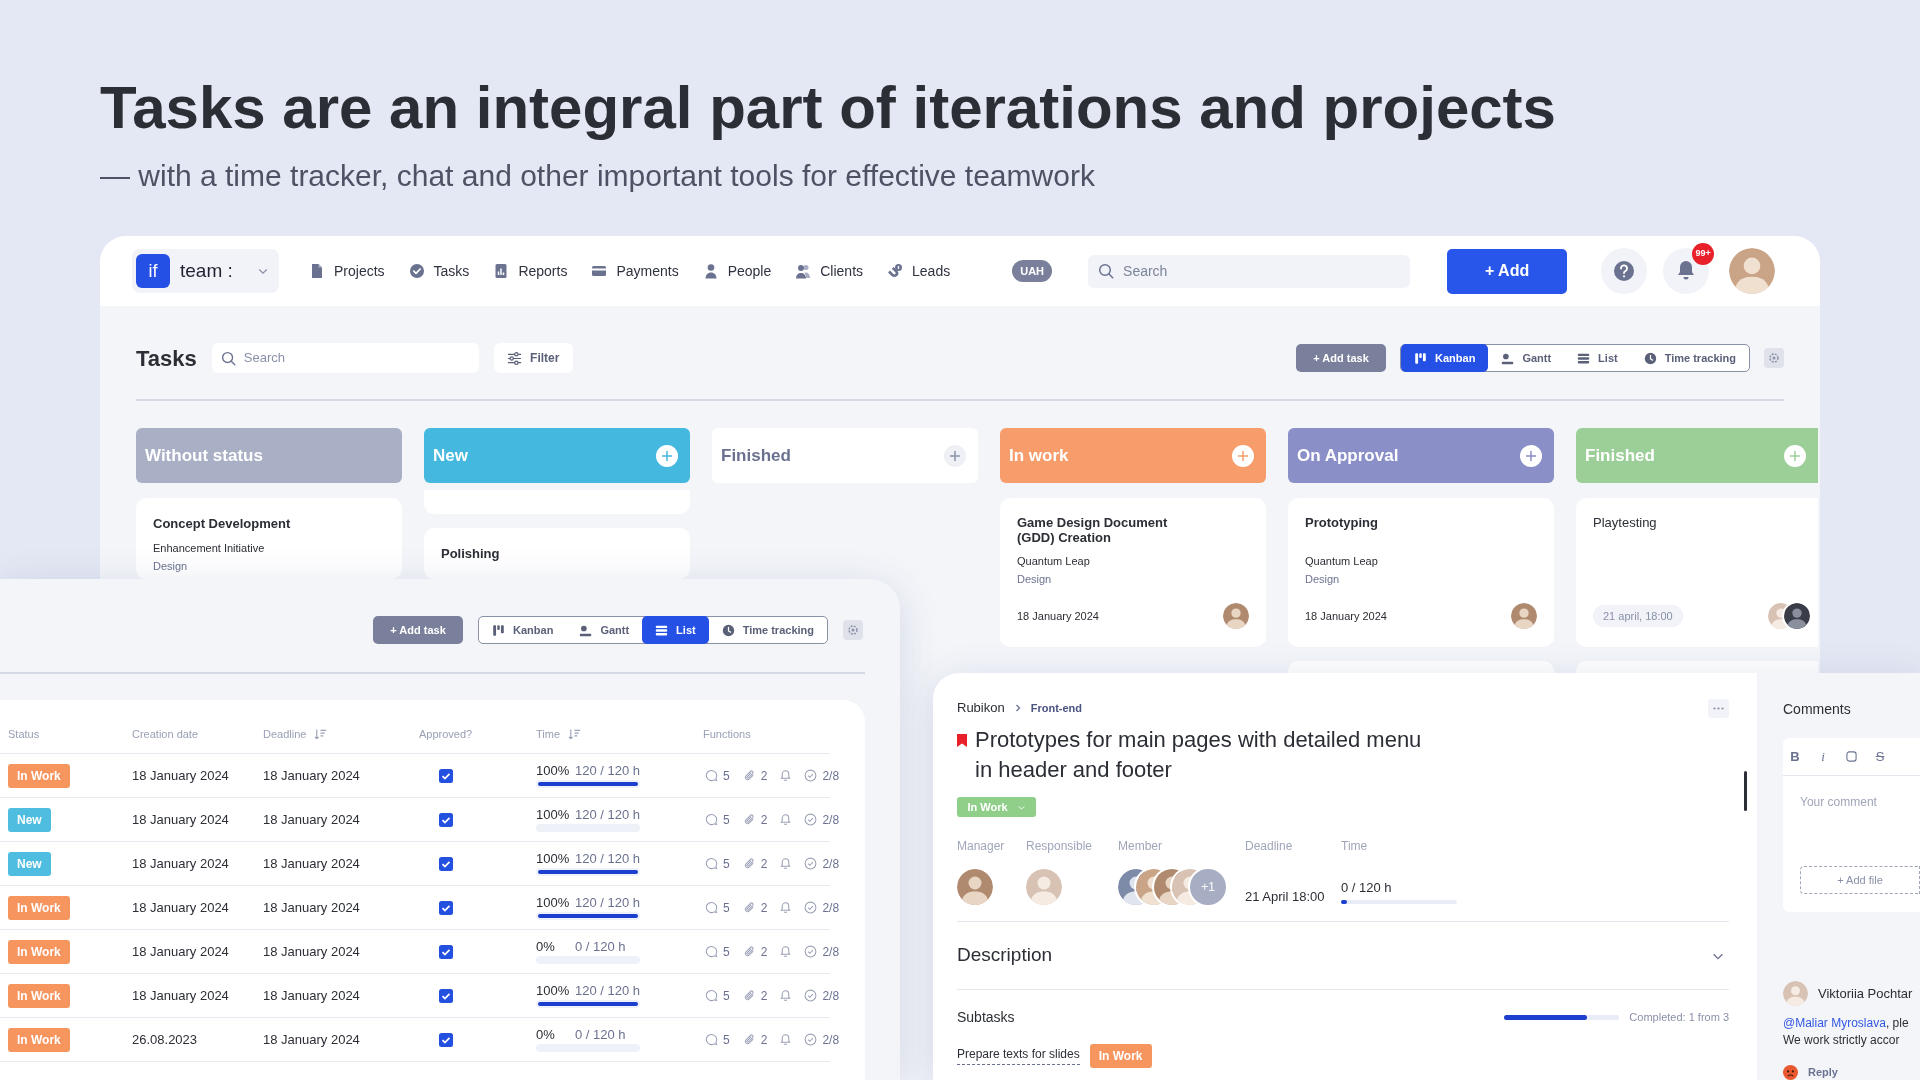  What do you see at coordinates (726, 864) in the screenshot?
I see `comment-count: 5` at bounding box center [726, 864].